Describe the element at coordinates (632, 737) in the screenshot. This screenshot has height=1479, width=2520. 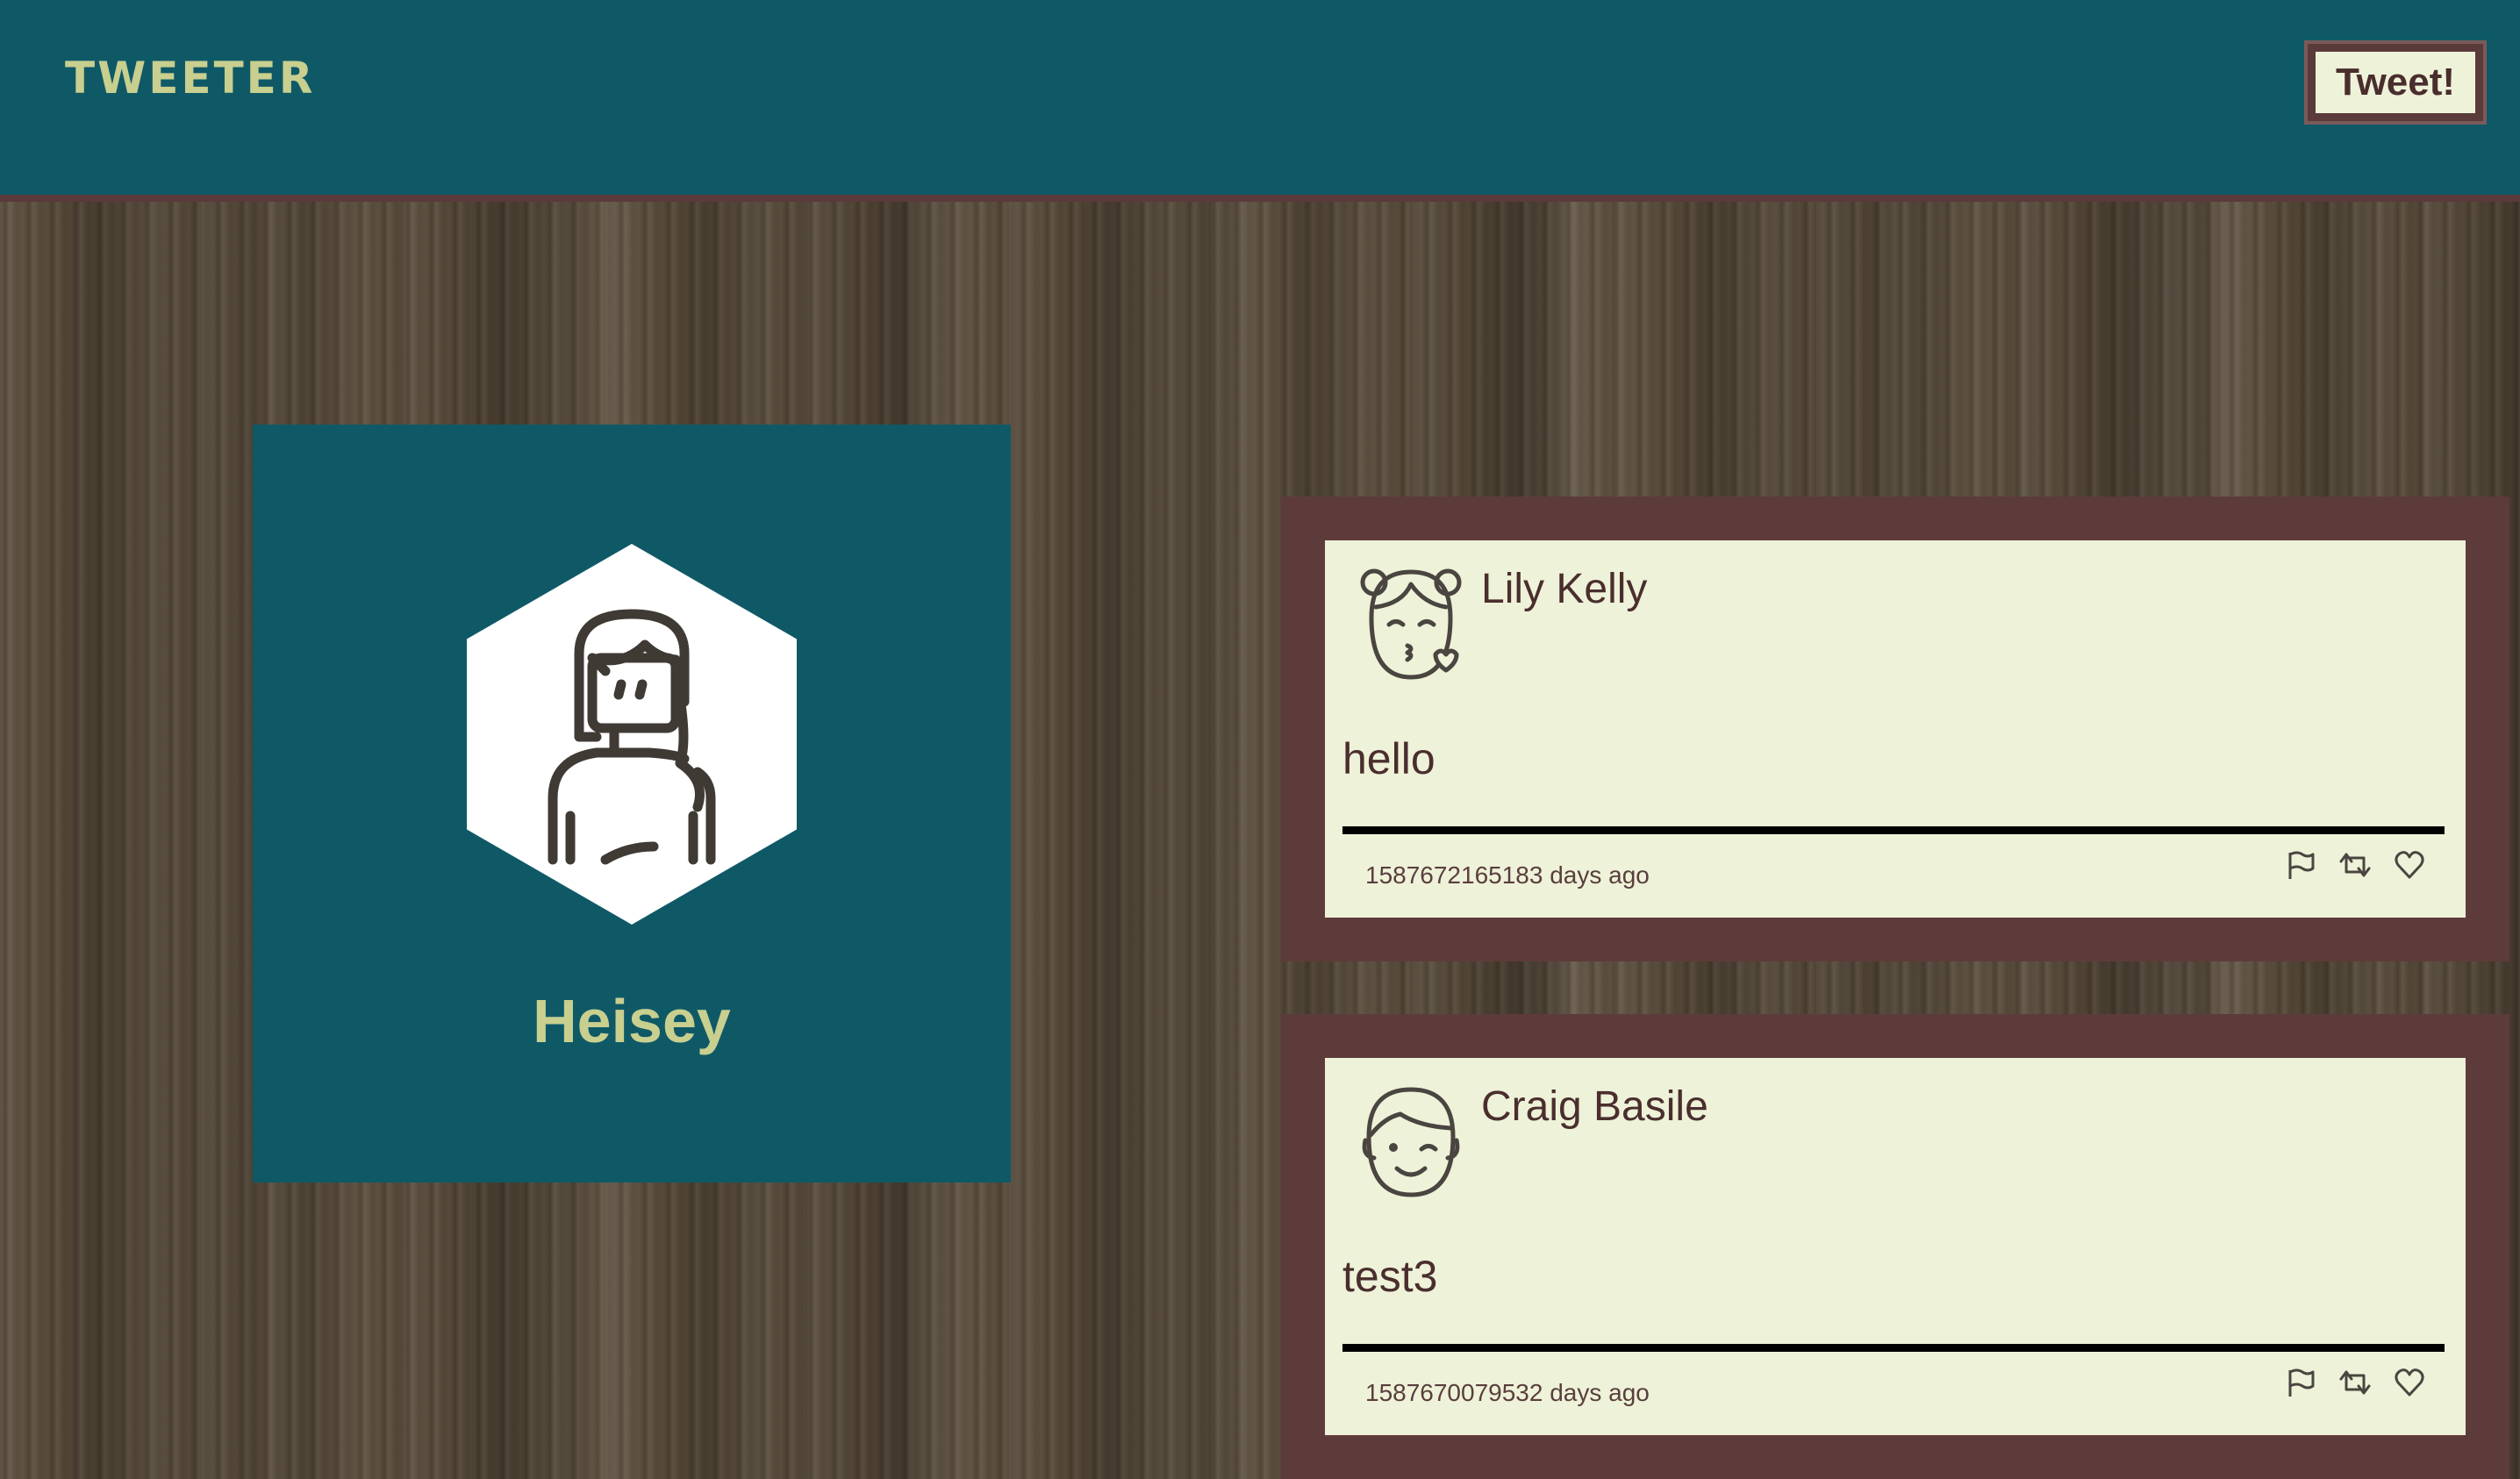
I see `woman-avatar-icon` at that location.